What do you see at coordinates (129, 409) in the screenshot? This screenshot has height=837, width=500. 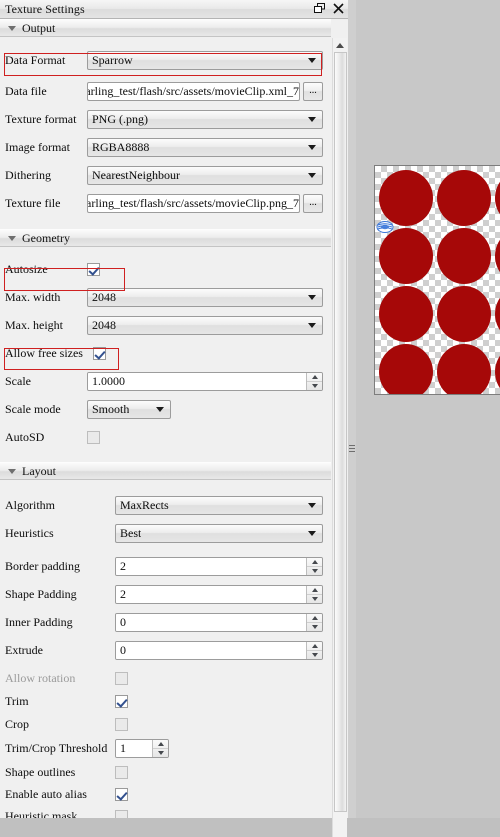 I see `scale-mode-select: Smooth` at bounding box center [129, 409].